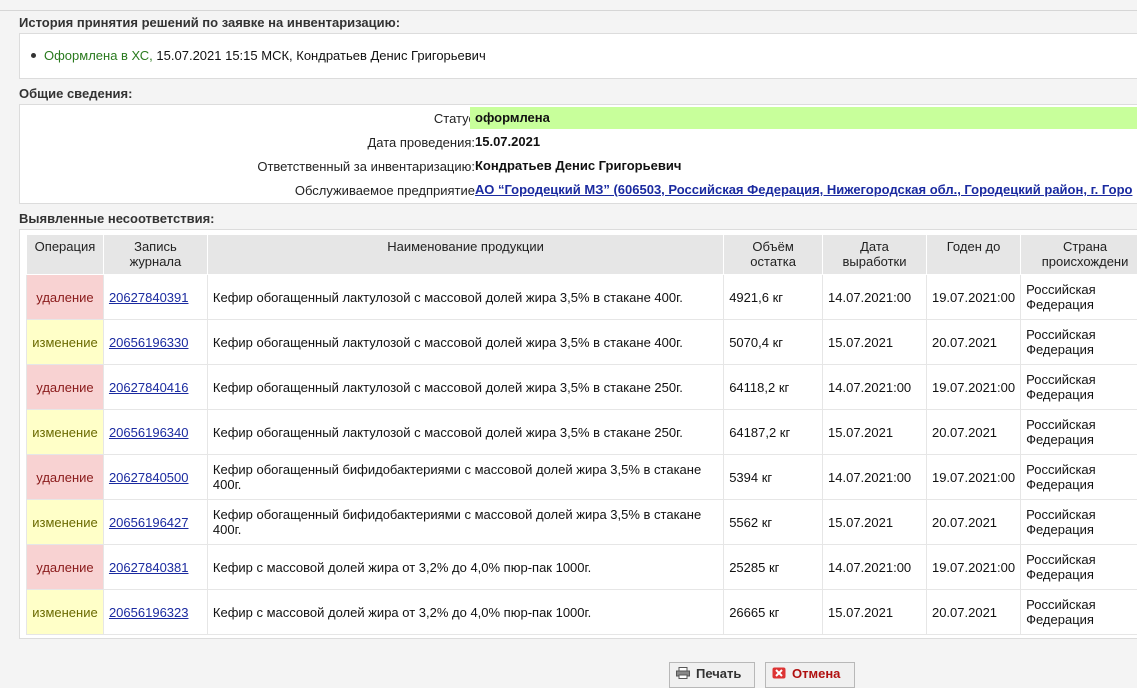 The height and width of the screenshot is (688, 1137). Describe the element at coordinates (773, 297) in the screenshot. I see `volume-cell: 4921,6 кг` at that location.